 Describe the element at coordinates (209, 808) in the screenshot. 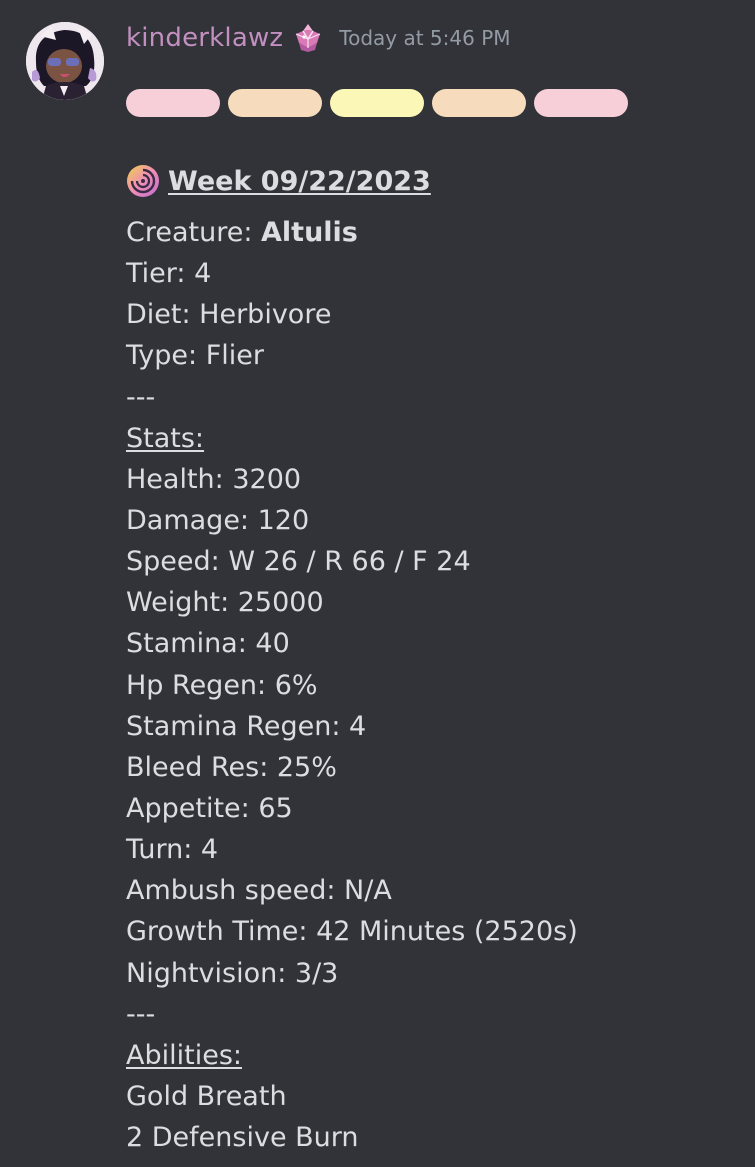

I see `stat-line: Appetite: 65` at that location.